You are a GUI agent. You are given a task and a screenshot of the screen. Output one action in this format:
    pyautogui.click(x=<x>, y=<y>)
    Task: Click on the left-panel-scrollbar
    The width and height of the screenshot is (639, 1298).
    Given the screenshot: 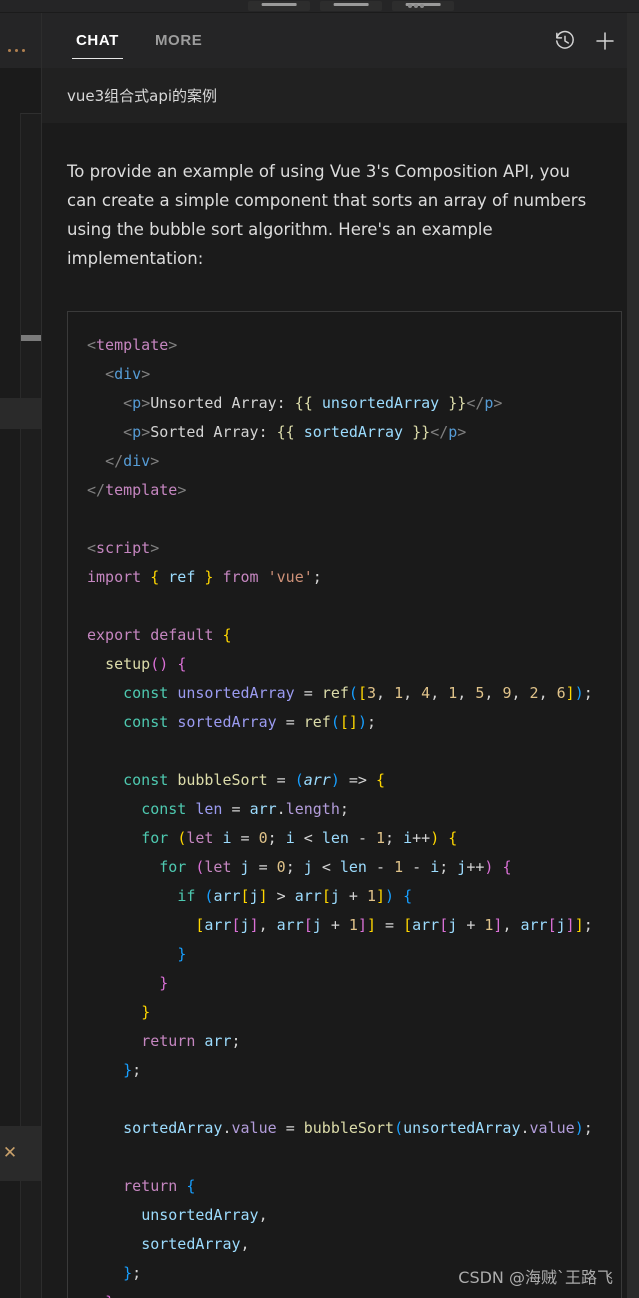 What is the action you would take?
    pyautogui.click(x=31, y=338)
    